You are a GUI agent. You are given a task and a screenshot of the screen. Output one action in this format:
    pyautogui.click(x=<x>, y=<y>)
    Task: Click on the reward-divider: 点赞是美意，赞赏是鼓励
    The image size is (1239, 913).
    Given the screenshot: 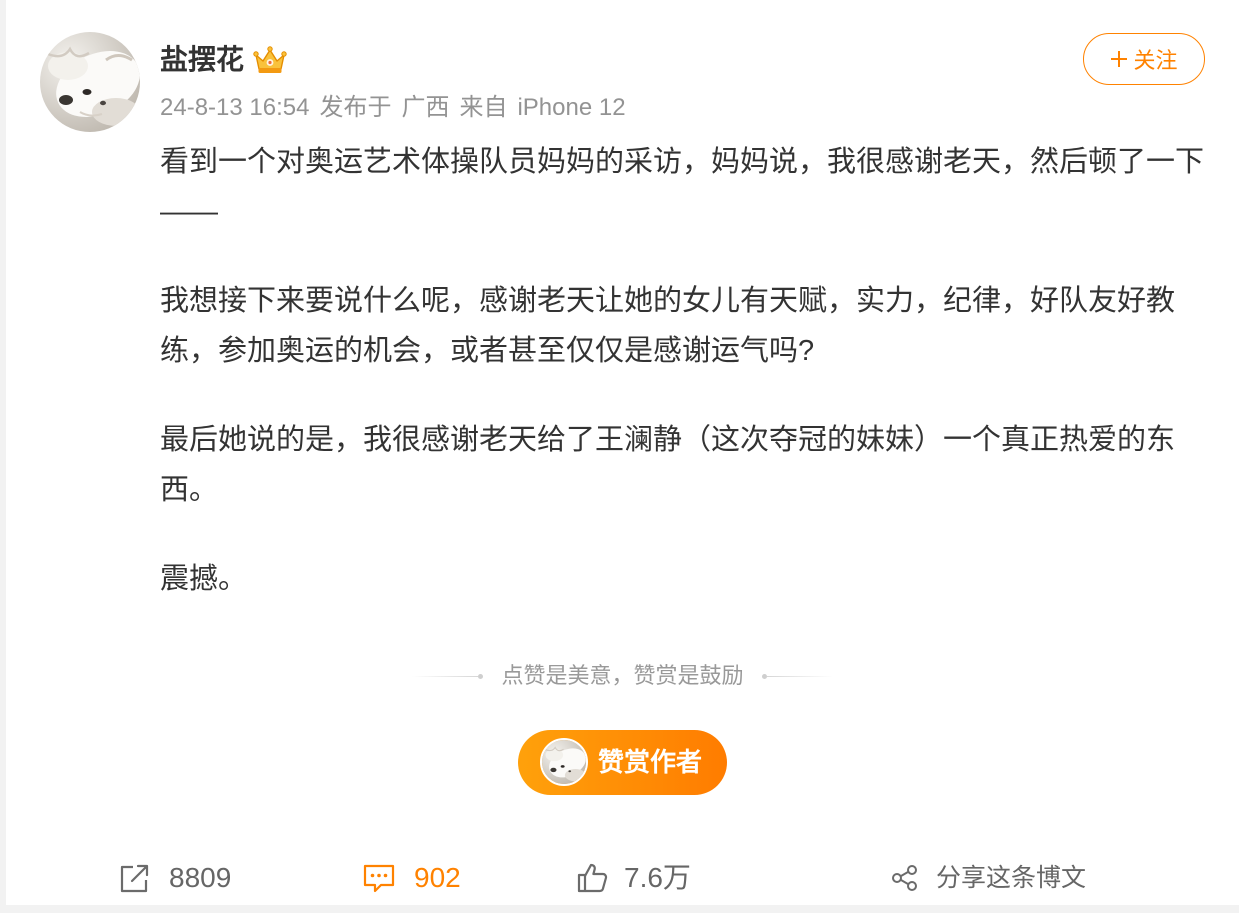 What is the action you would take?
    pyautogui.click(x=622, y=676)
    